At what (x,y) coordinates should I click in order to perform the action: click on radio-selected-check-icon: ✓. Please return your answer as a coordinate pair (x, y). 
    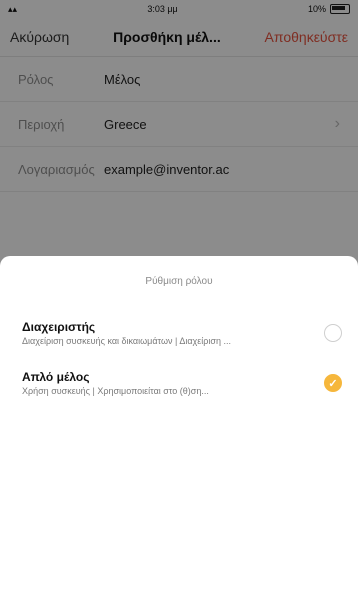
    Looking at the image, I should click on (333, 383).